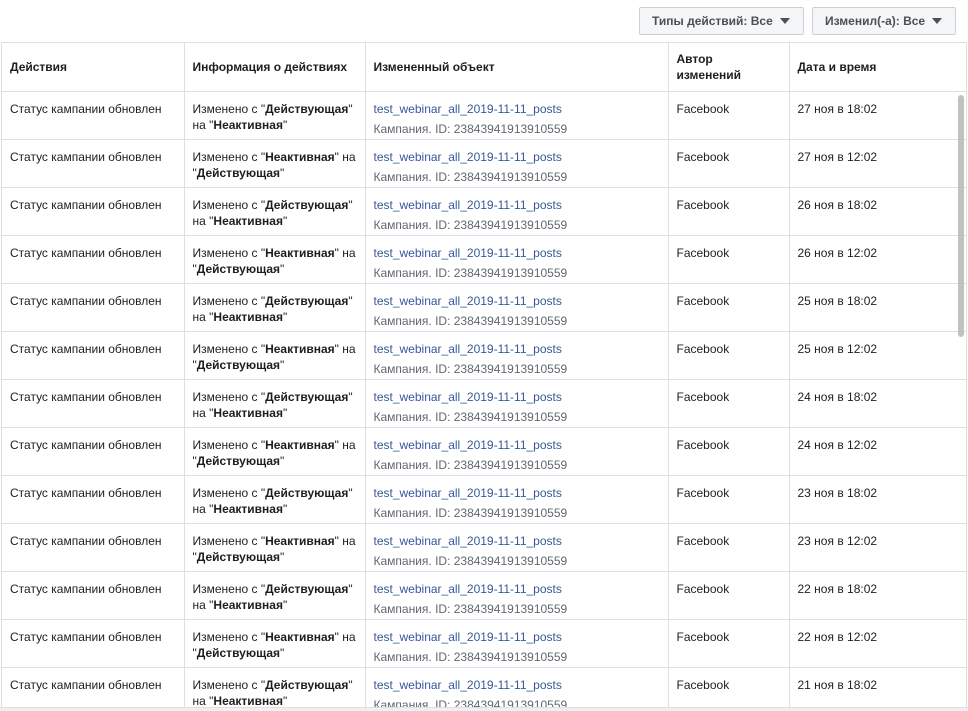 The image size is (968, 711). What do you see at coordinates (884, 21) in the screenshot?
I see `changed-by-filter-button: Изменил(-а): Все` at bounding box center [884, 21].